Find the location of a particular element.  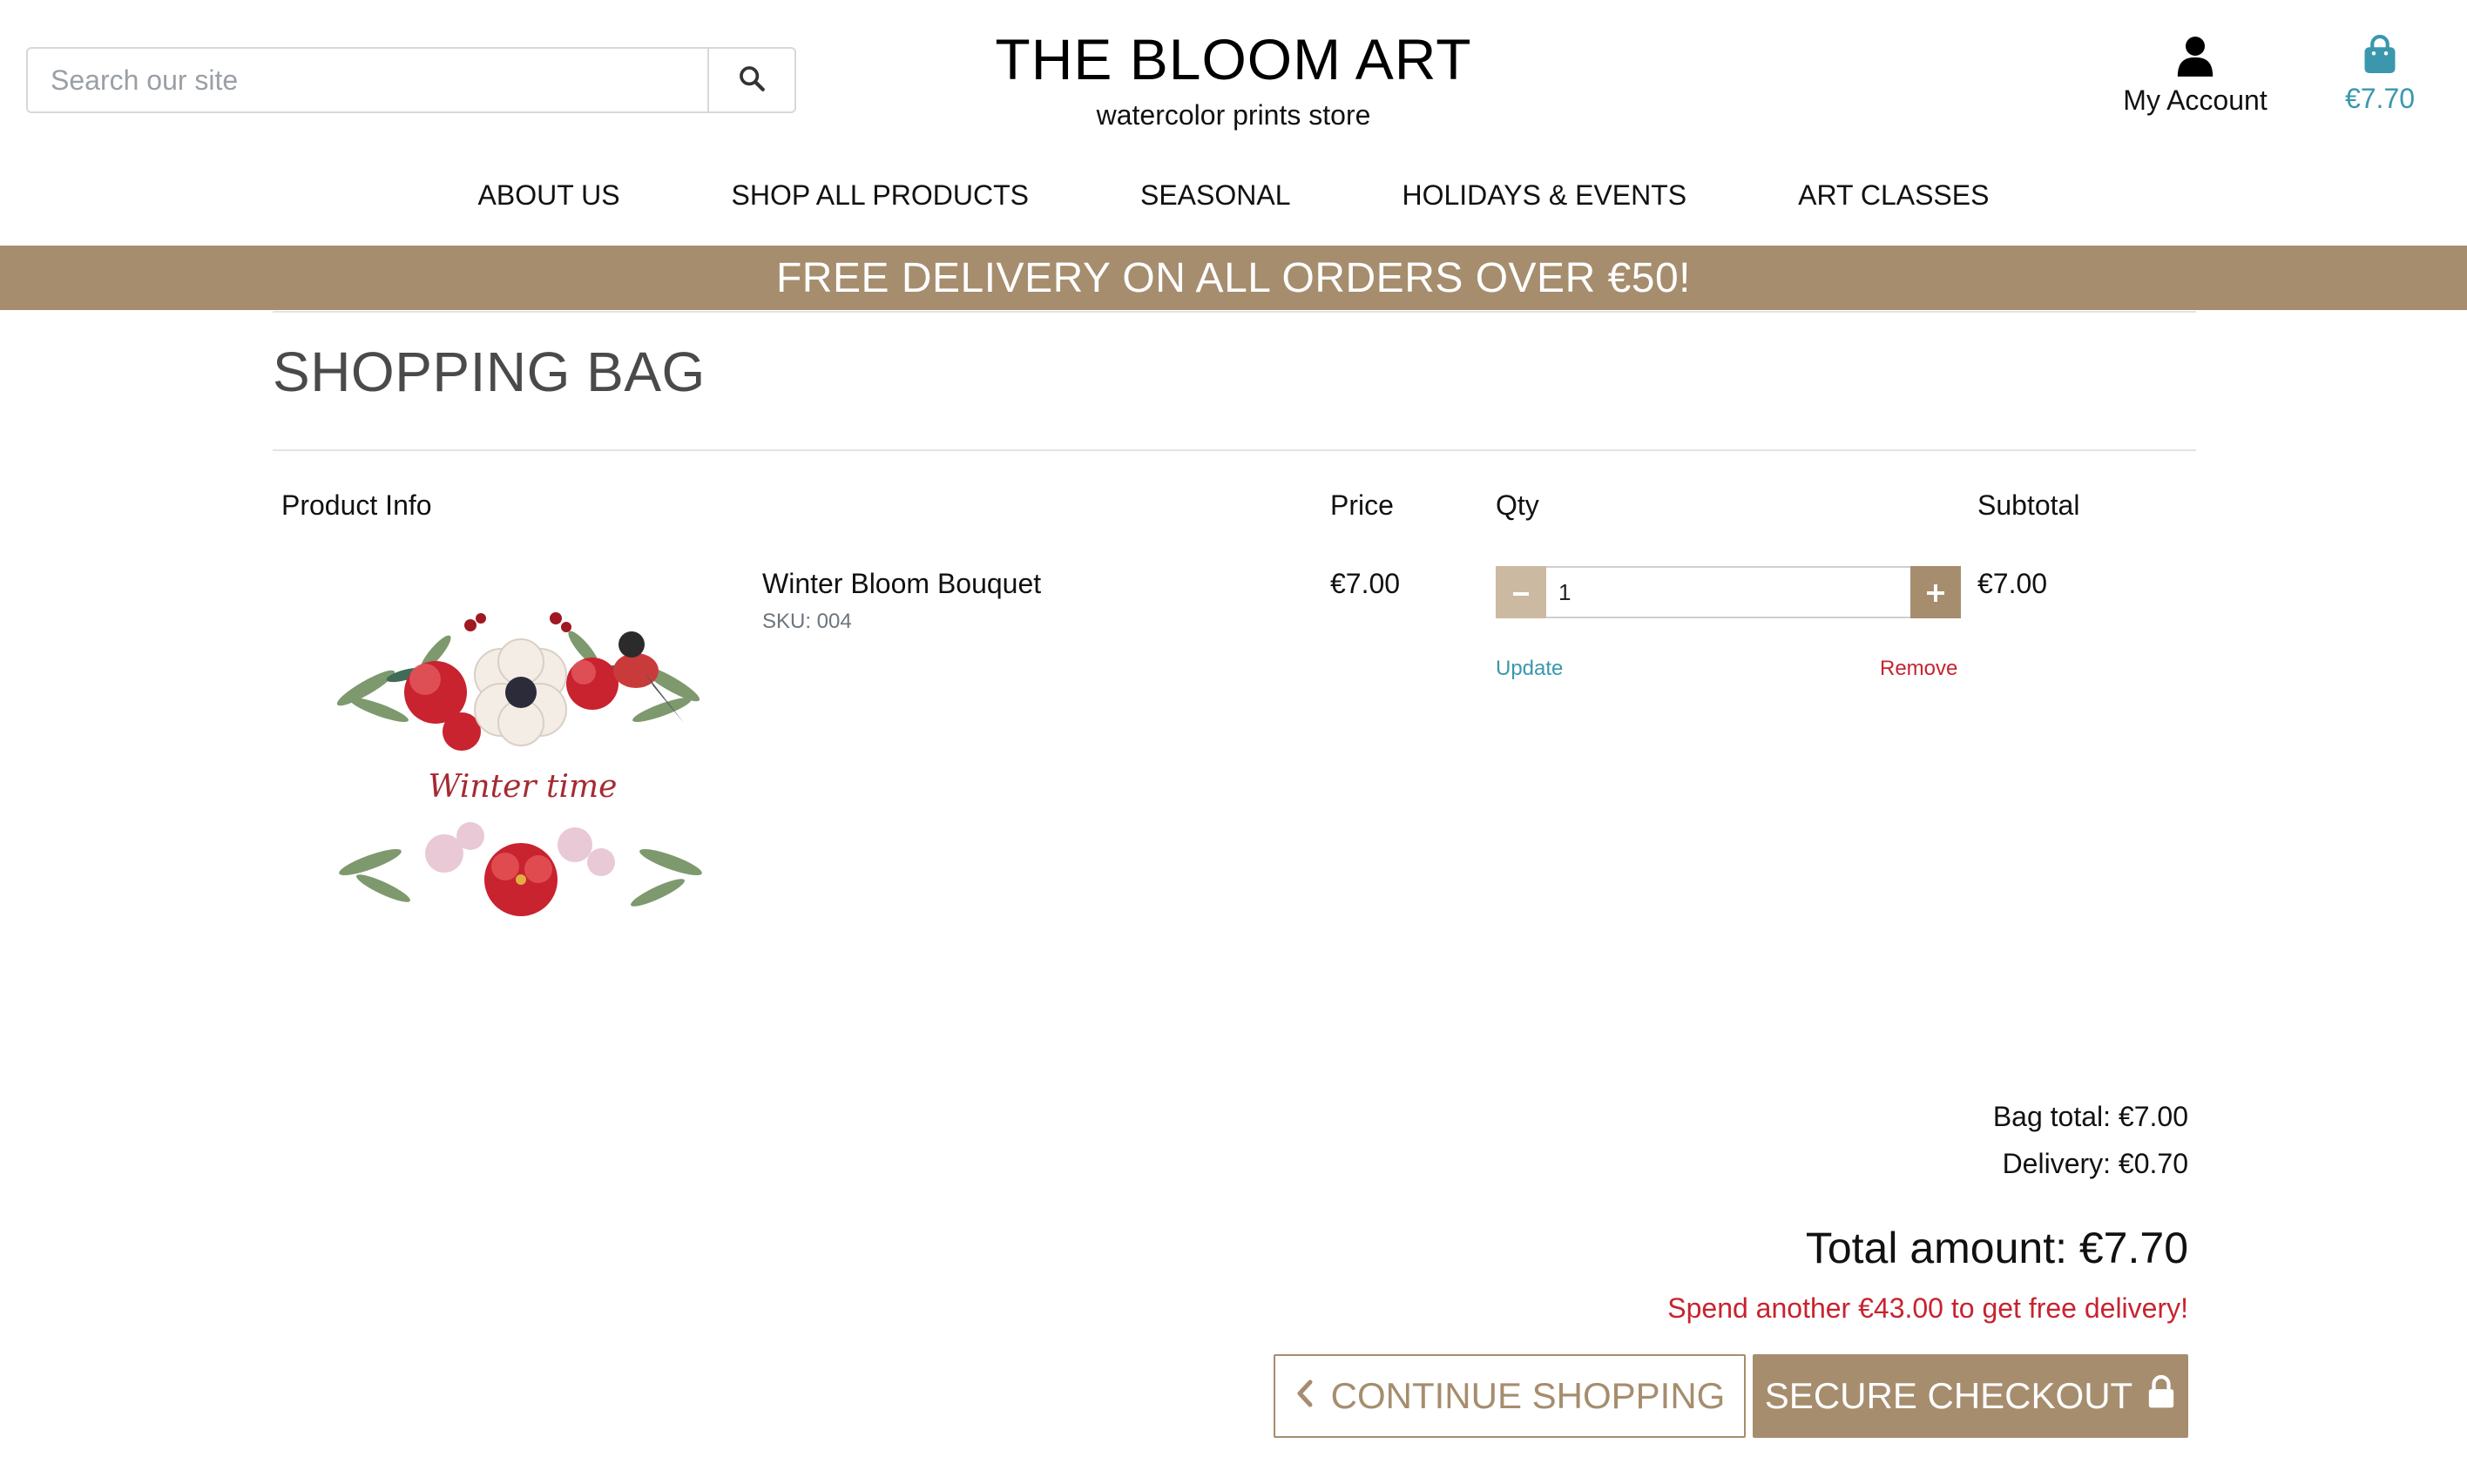

free-delivery-banner: FREE DELIVERY ON ALL ORDERS OVER €50! is located at coordinates (1233, 278).